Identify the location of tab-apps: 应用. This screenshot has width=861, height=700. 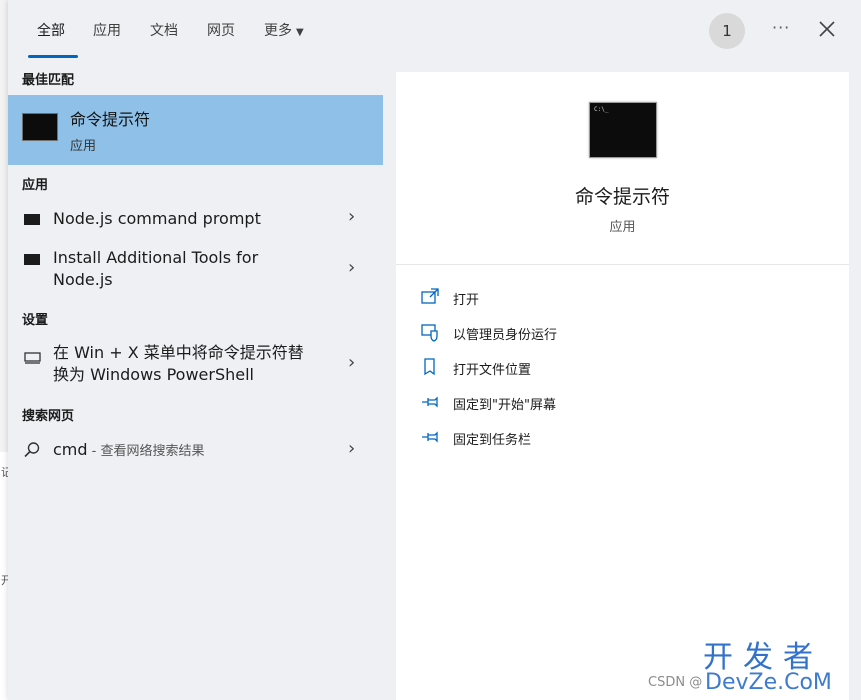
(107, 31).